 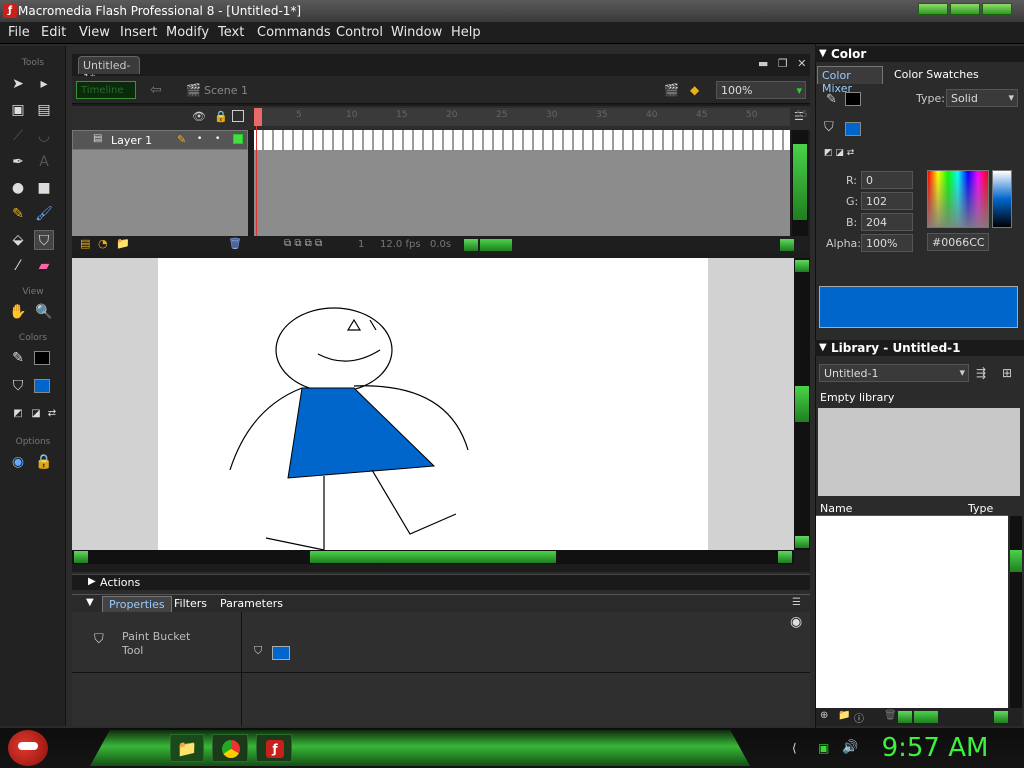 I want to click on black-white-icon: ◩, so click(x=18, y=414).